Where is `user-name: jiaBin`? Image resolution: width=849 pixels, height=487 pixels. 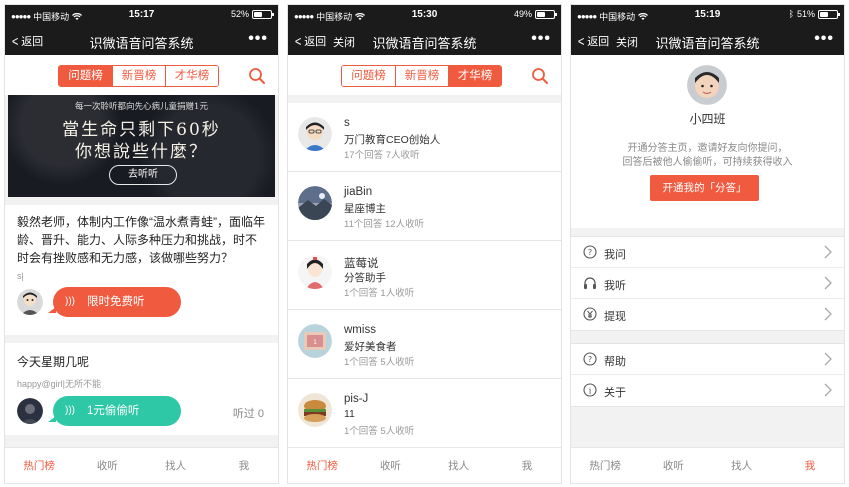 user-name: jiaBin is located at coordinates (358, 192).